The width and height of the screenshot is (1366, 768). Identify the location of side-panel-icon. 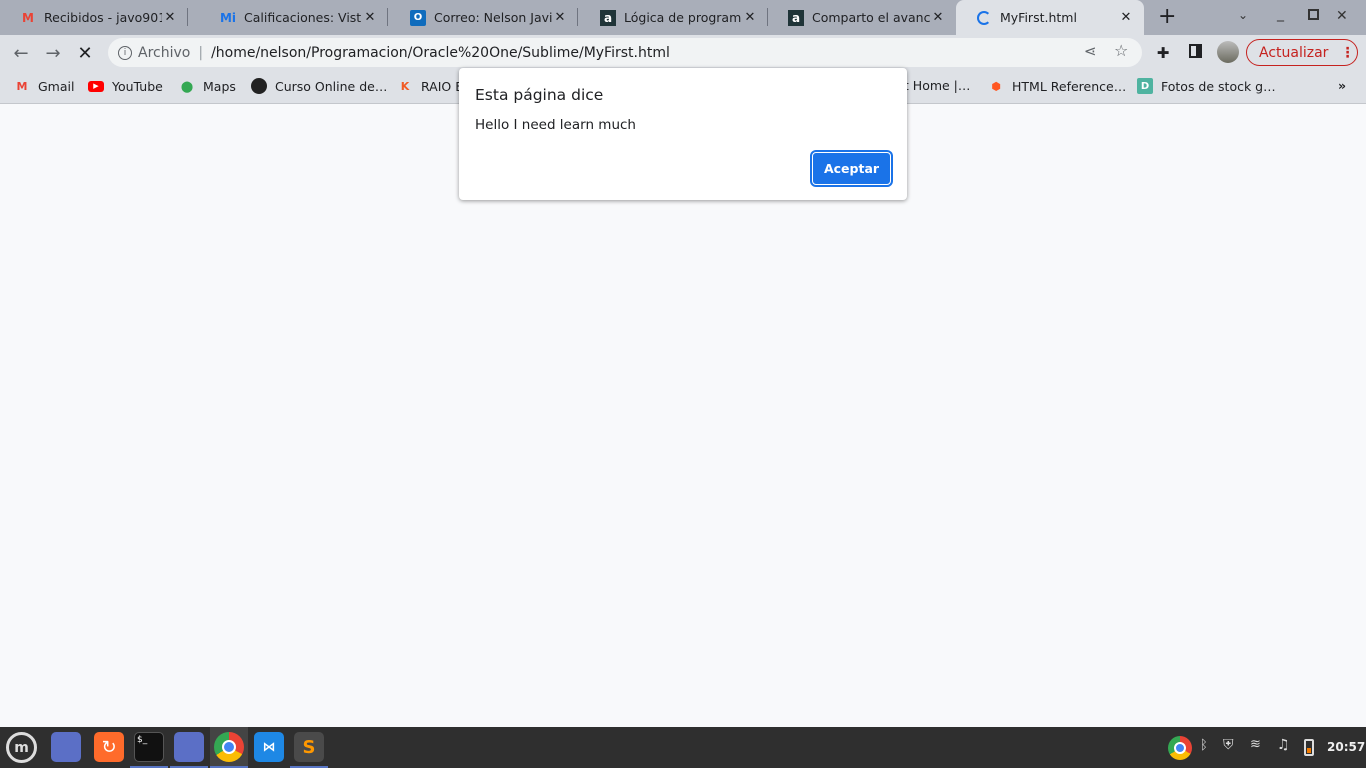
(1195, 51).